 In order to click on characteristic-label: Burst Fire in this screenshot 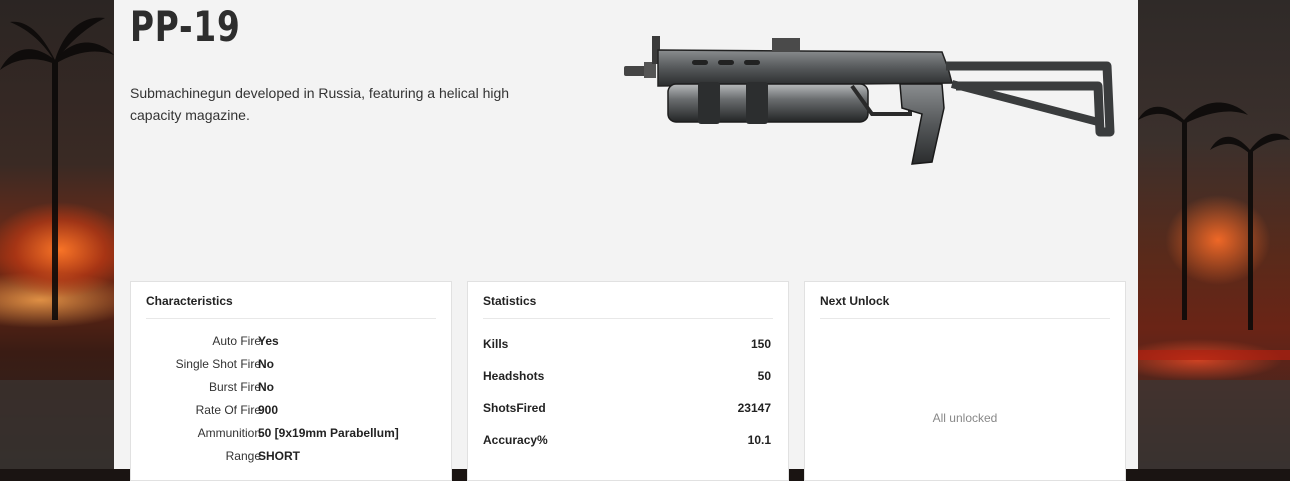, I will do `click(234, 387)`.